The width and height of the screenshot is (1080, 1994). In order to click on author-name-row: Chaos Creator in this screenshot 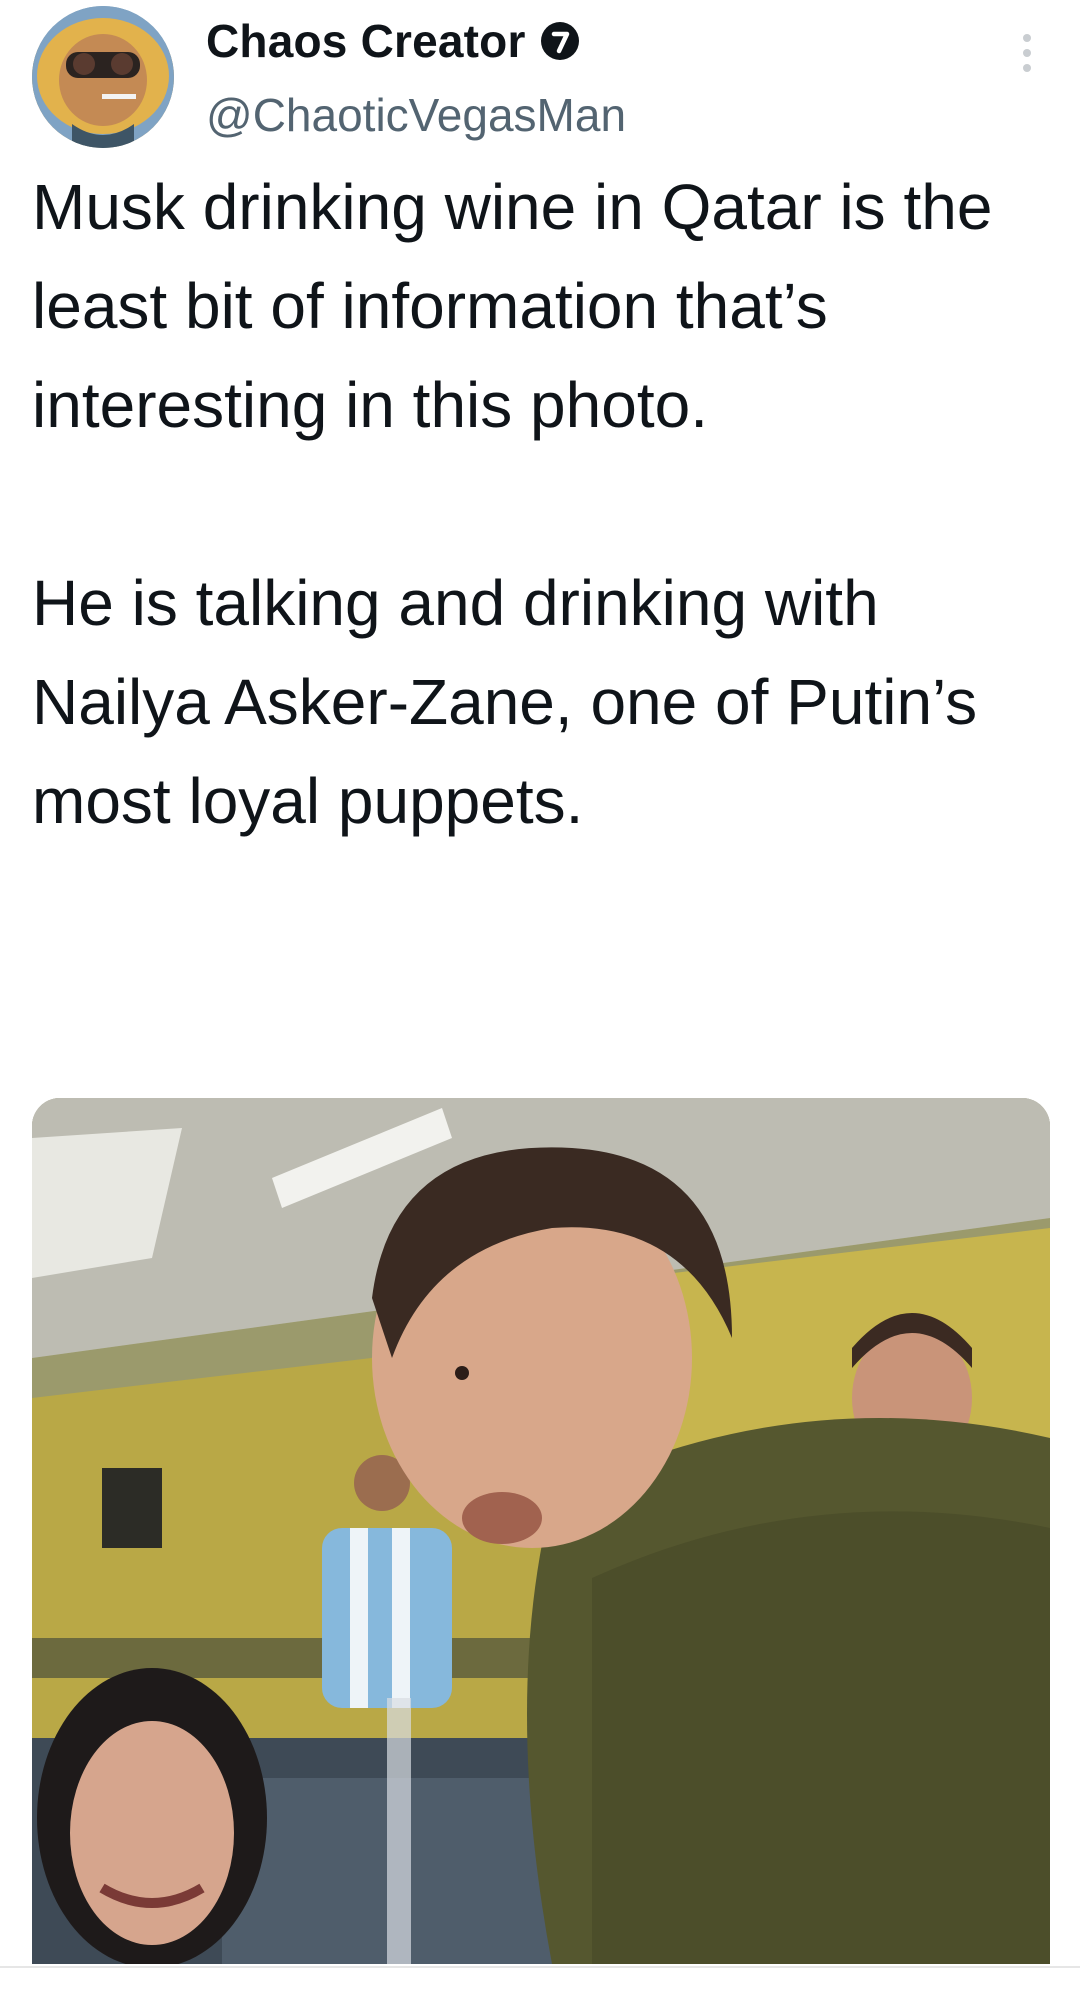, I will do `click(393, 41)`.